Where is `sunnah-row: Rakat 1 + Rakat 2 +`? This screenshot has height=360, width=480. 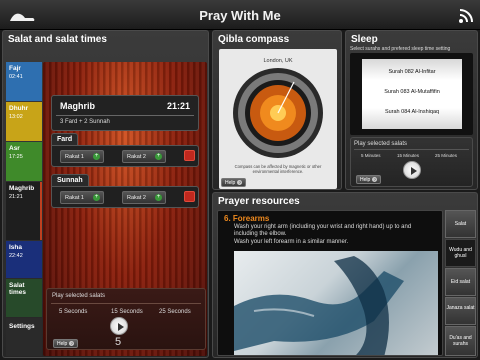 sunnah-row: Rakat 1 + Rakat 2 + is located at coordinates (125, 197).